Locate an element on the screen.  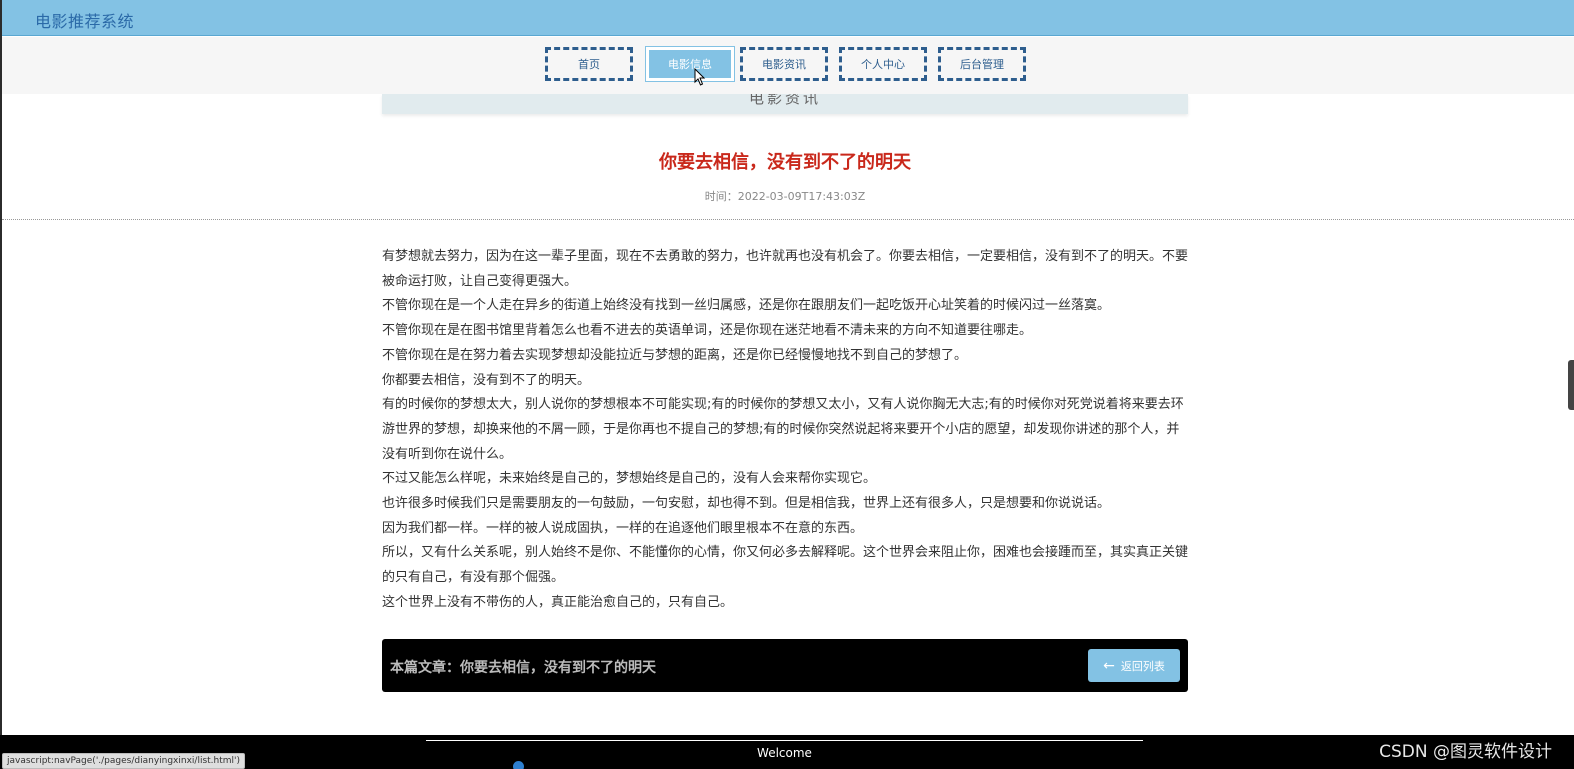
arrow-left-icon: ← is located at coordinates (1109, 665).